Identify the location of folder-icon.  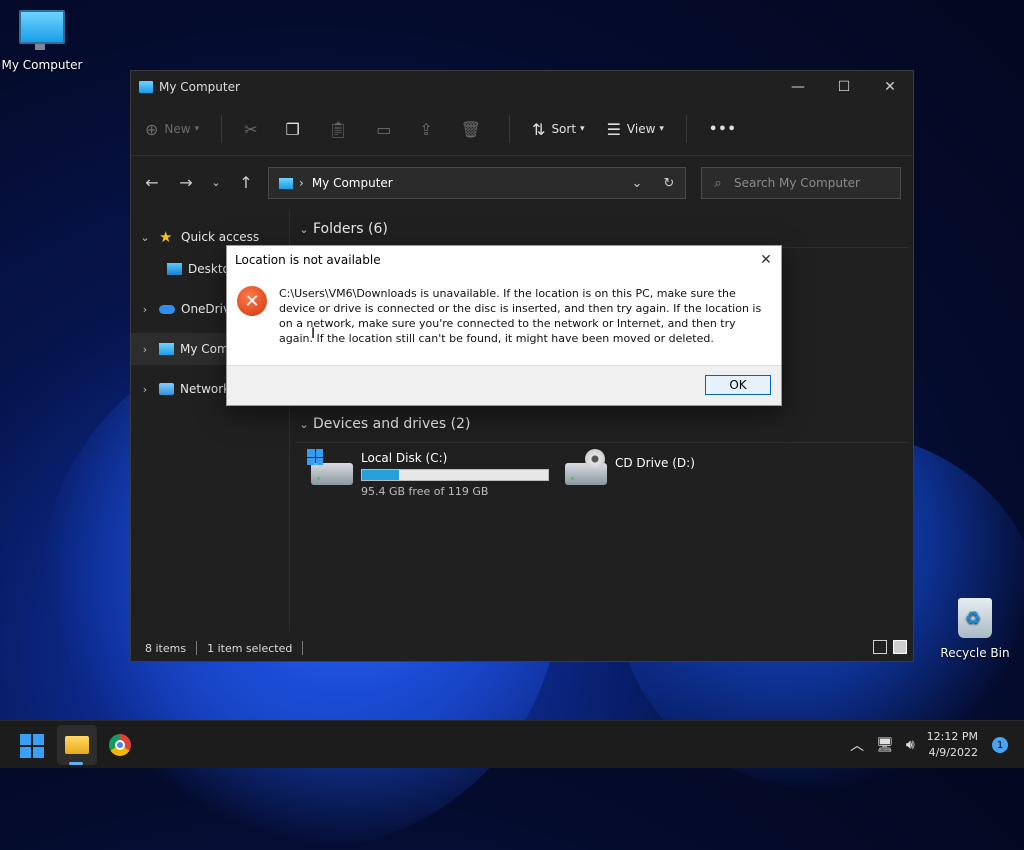
(77, 745).